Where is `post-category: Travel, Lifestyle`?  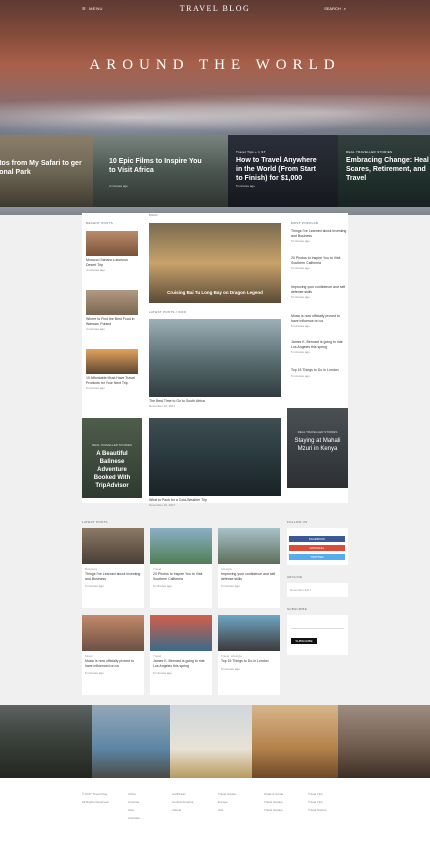 post-category: Travel, Lifestyle is located at coordinates (249, 656).